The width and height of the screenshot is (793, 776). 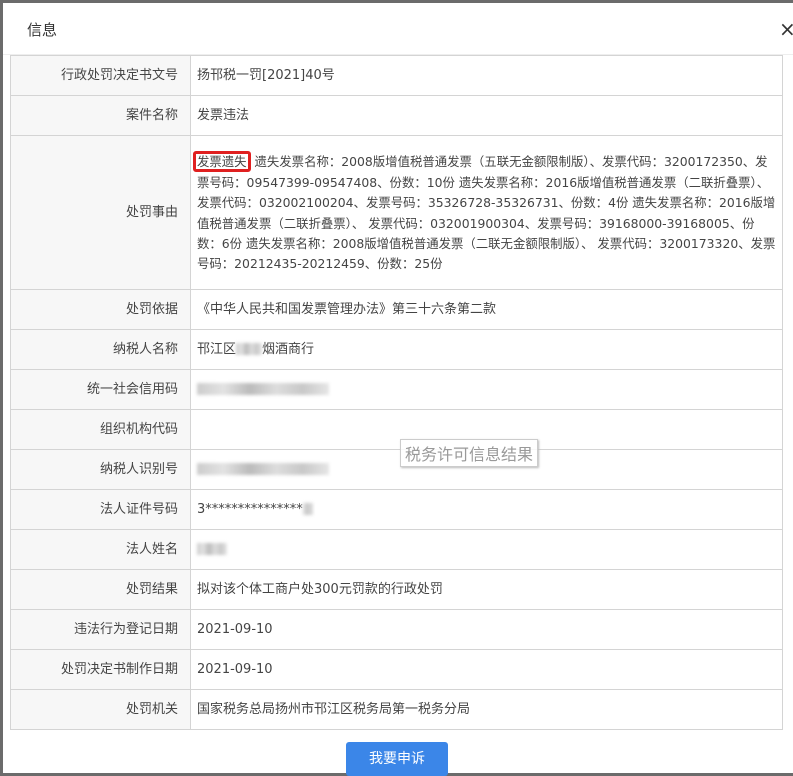 I want to click on row-label: 统一社会信用码, so click(x=100, y=389).